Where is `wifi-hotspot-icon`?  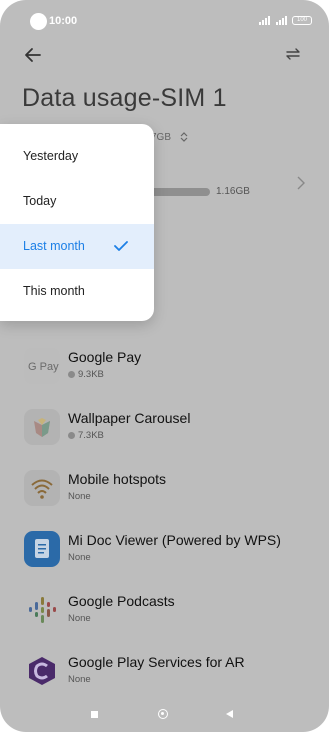
wifi-hotspot-icon is located at coordinates (42, 488).